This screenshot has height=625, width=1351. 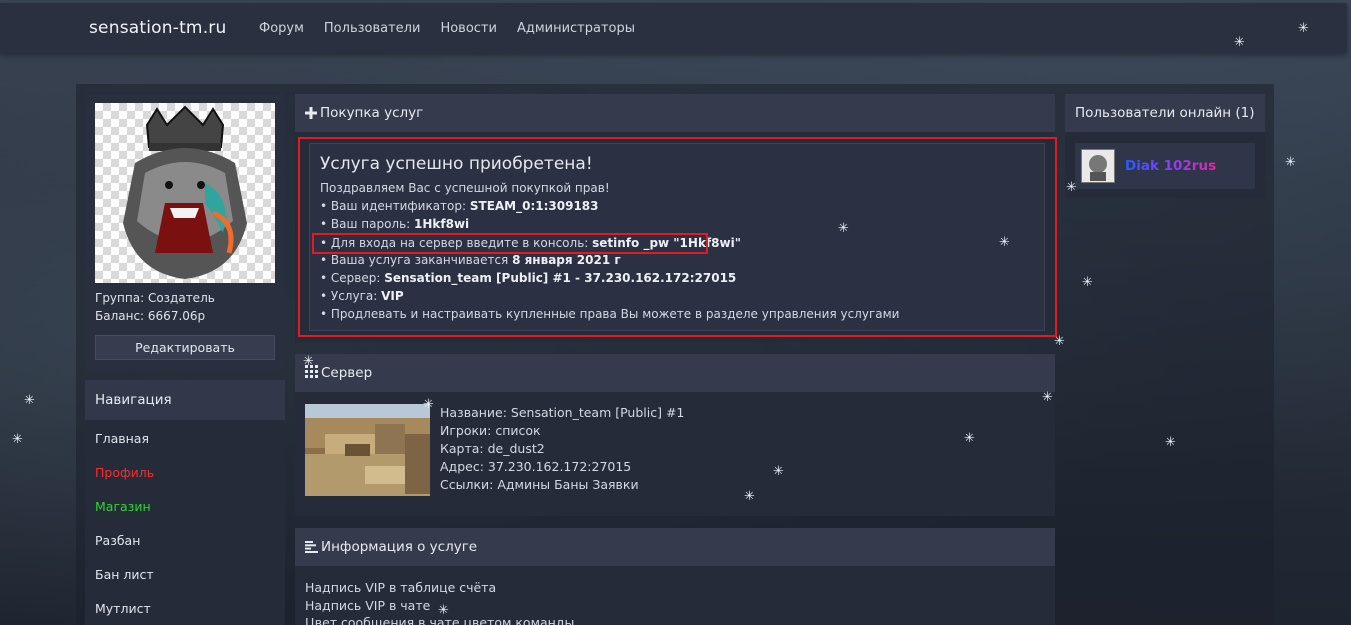 What do you see at coordinates (562, 412) in the screenshot?
I see `server-name: Название: Sensation_team [Public] #1` at bounding box center [562, 412].